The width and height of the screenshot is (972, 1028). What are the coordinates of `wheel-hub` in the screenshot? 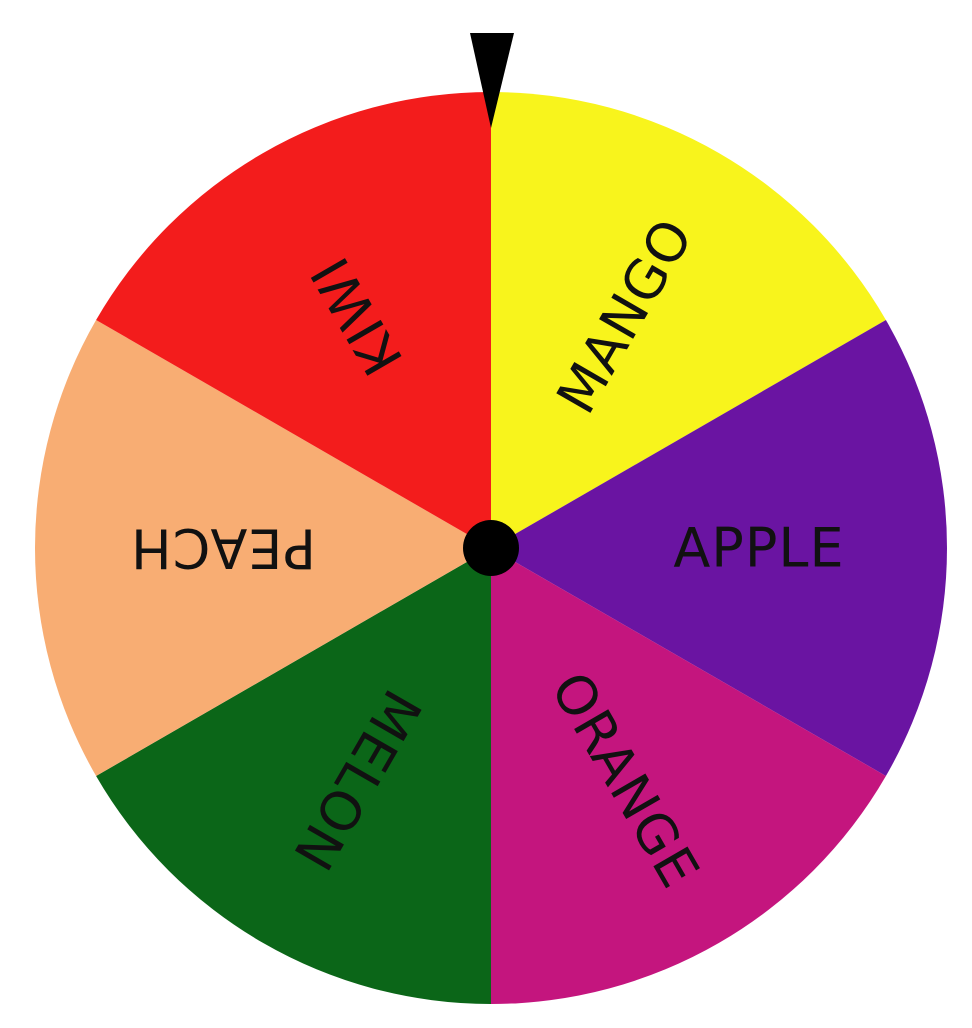 It's located at (491, 548).